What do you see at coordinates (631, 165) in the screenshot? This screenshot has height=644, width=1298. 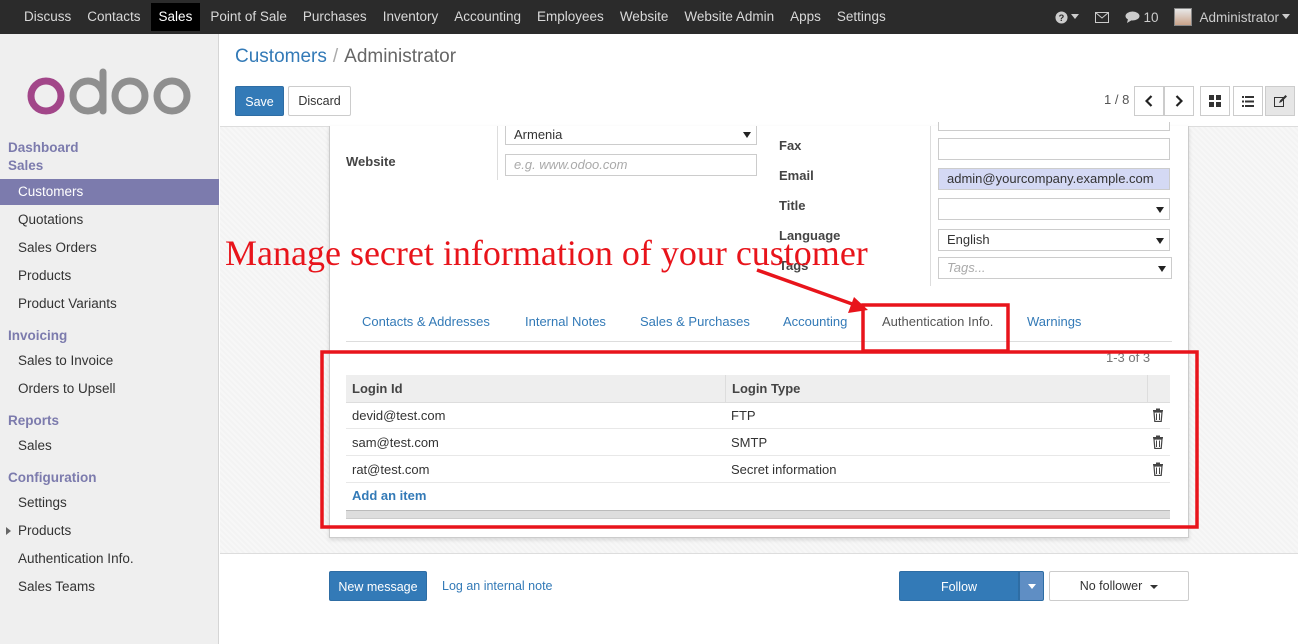 I see `website-field: e.g. www.odoo.com` at bounding box center [631, 165].